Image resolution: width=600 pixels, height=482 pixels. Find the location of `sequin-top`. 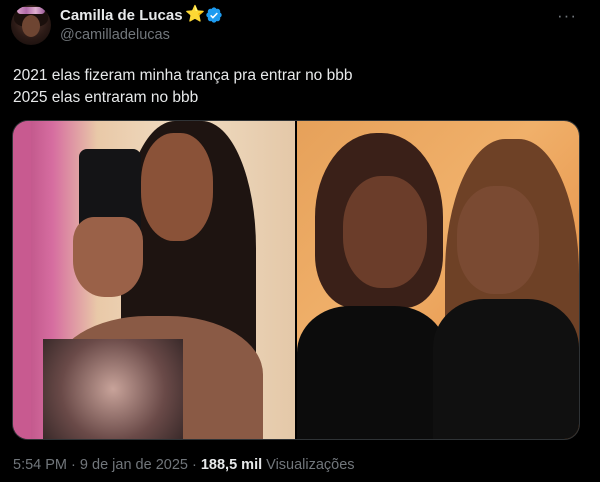

sequin-top is located at coordinates (113, 389).